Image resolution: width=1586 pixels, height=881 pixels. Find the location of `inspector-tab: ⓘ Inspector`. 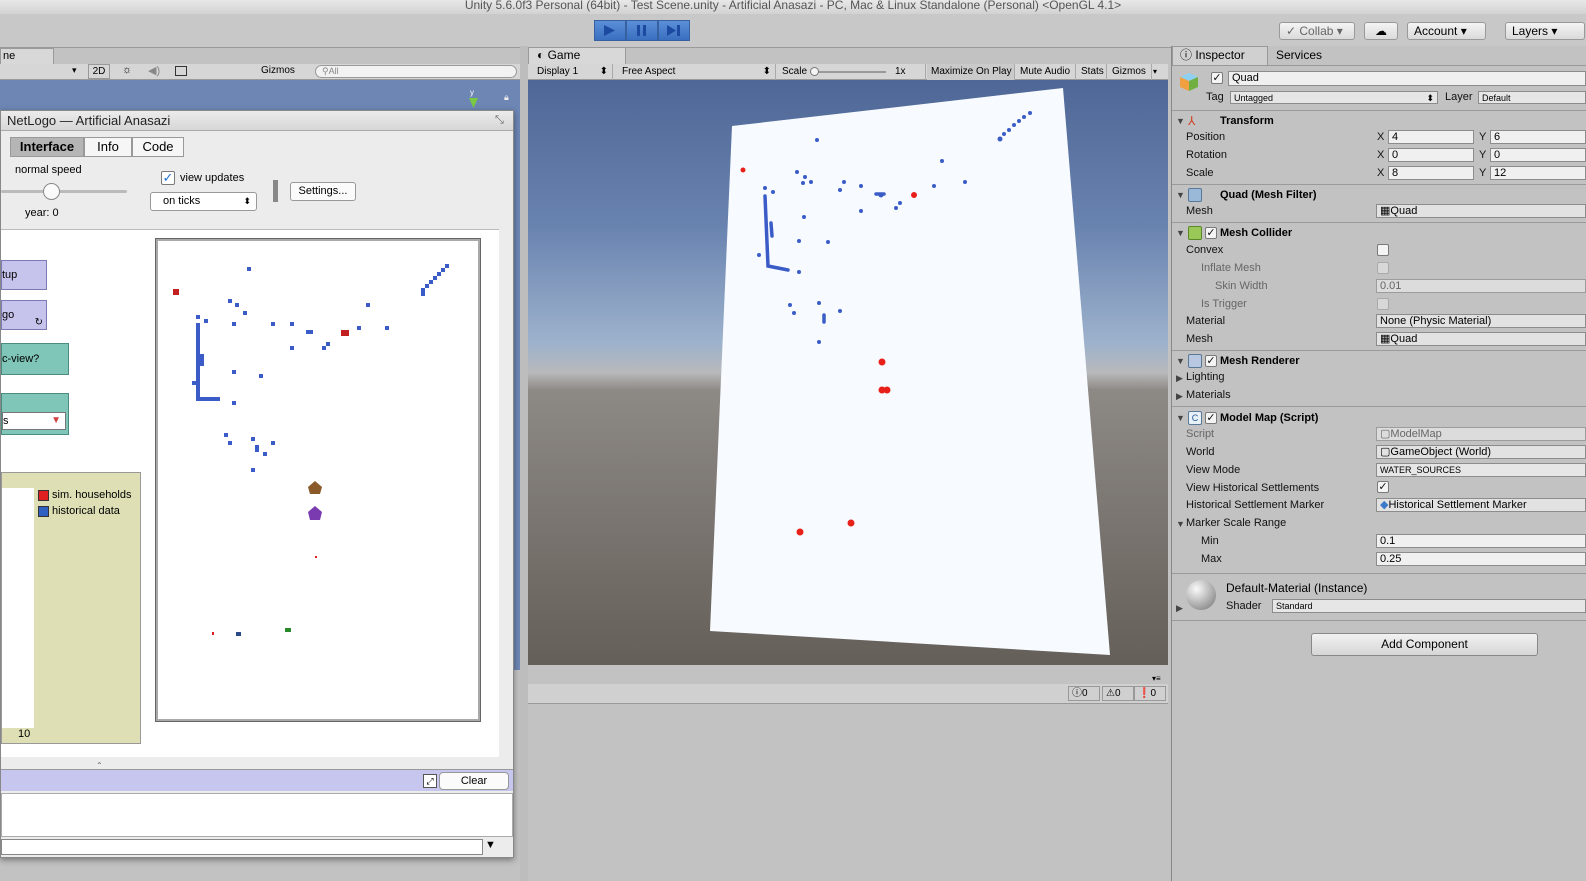

inspector-tab: ⓘ Inspector is located at coordinates (1212, 56).